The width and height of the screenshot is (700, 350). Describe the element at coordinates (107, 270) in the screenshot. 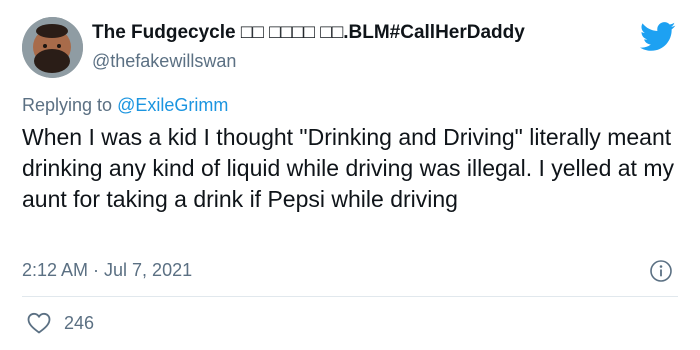

I see `tweet-timestamp: 2:12 AM · Jul 7, 2021` at that location.